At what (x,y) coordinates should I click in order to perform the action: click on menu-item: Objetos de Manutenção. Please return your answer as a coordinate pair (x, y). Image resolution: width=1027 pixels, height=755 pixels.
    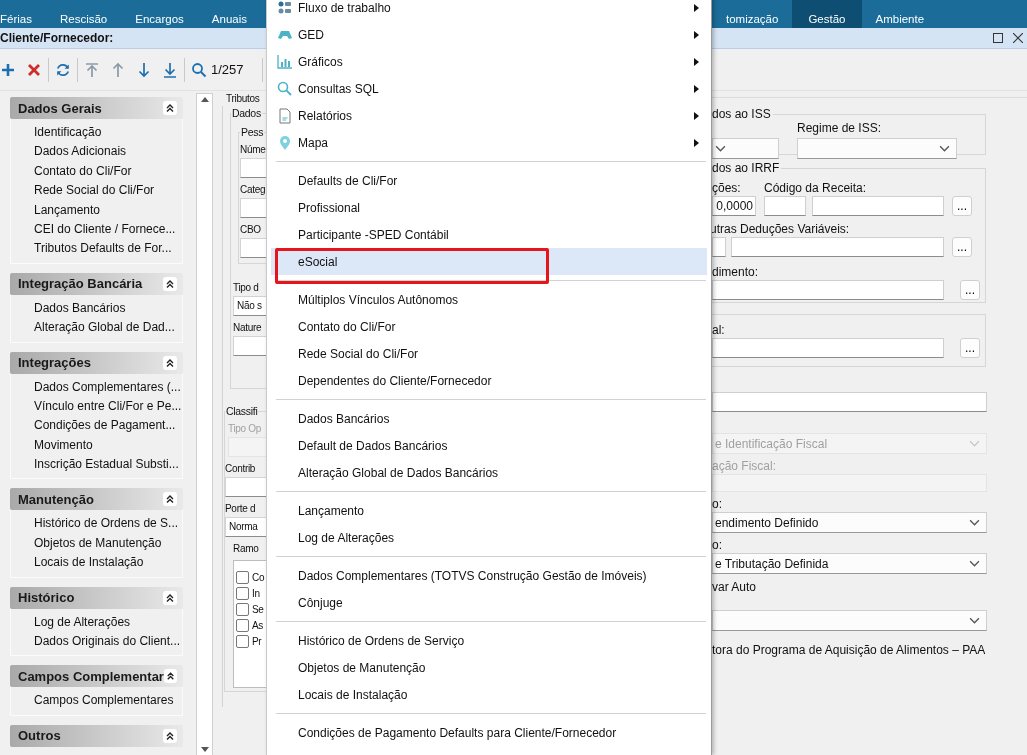
    Looking at the image, I should click on (489, 667).